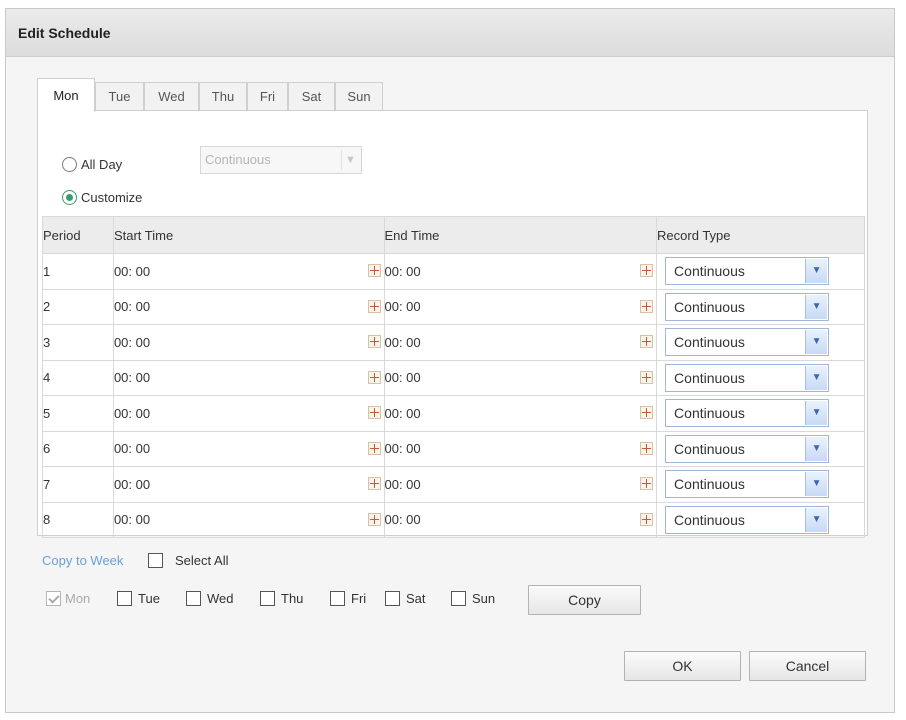  I want to click on select-all-checkbox, so click(155, 560).